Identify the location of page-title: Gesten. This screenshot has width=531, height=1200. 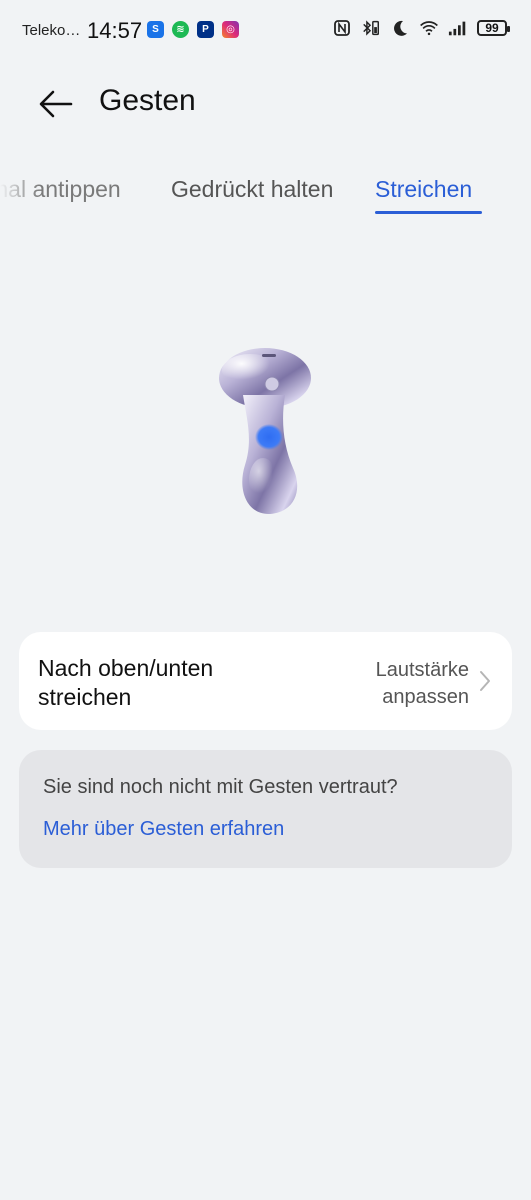
(147, 100).